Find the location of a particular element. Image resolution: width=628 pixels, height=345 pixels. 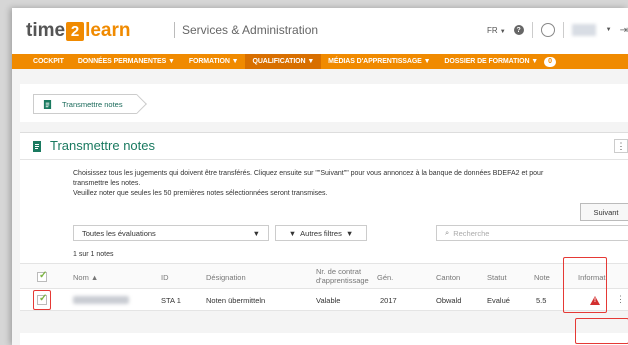

breadcrumb-item-transmettre-notes: Transmettre notes is located at coordinates (85, 104).